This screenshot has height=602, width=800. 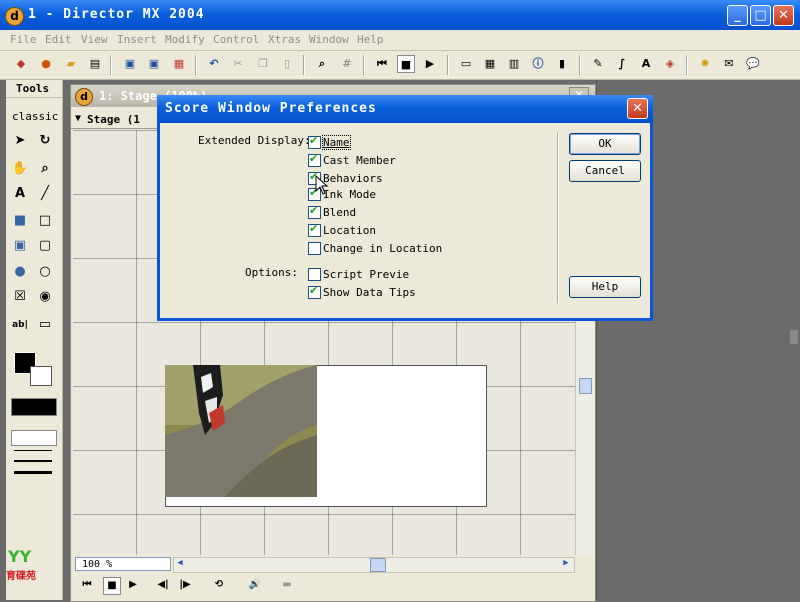 What do you see at coordinates (339, 212) in the screenshot?
I see `blend-checkbox-label: Blend` at bounding box center [339, 212].